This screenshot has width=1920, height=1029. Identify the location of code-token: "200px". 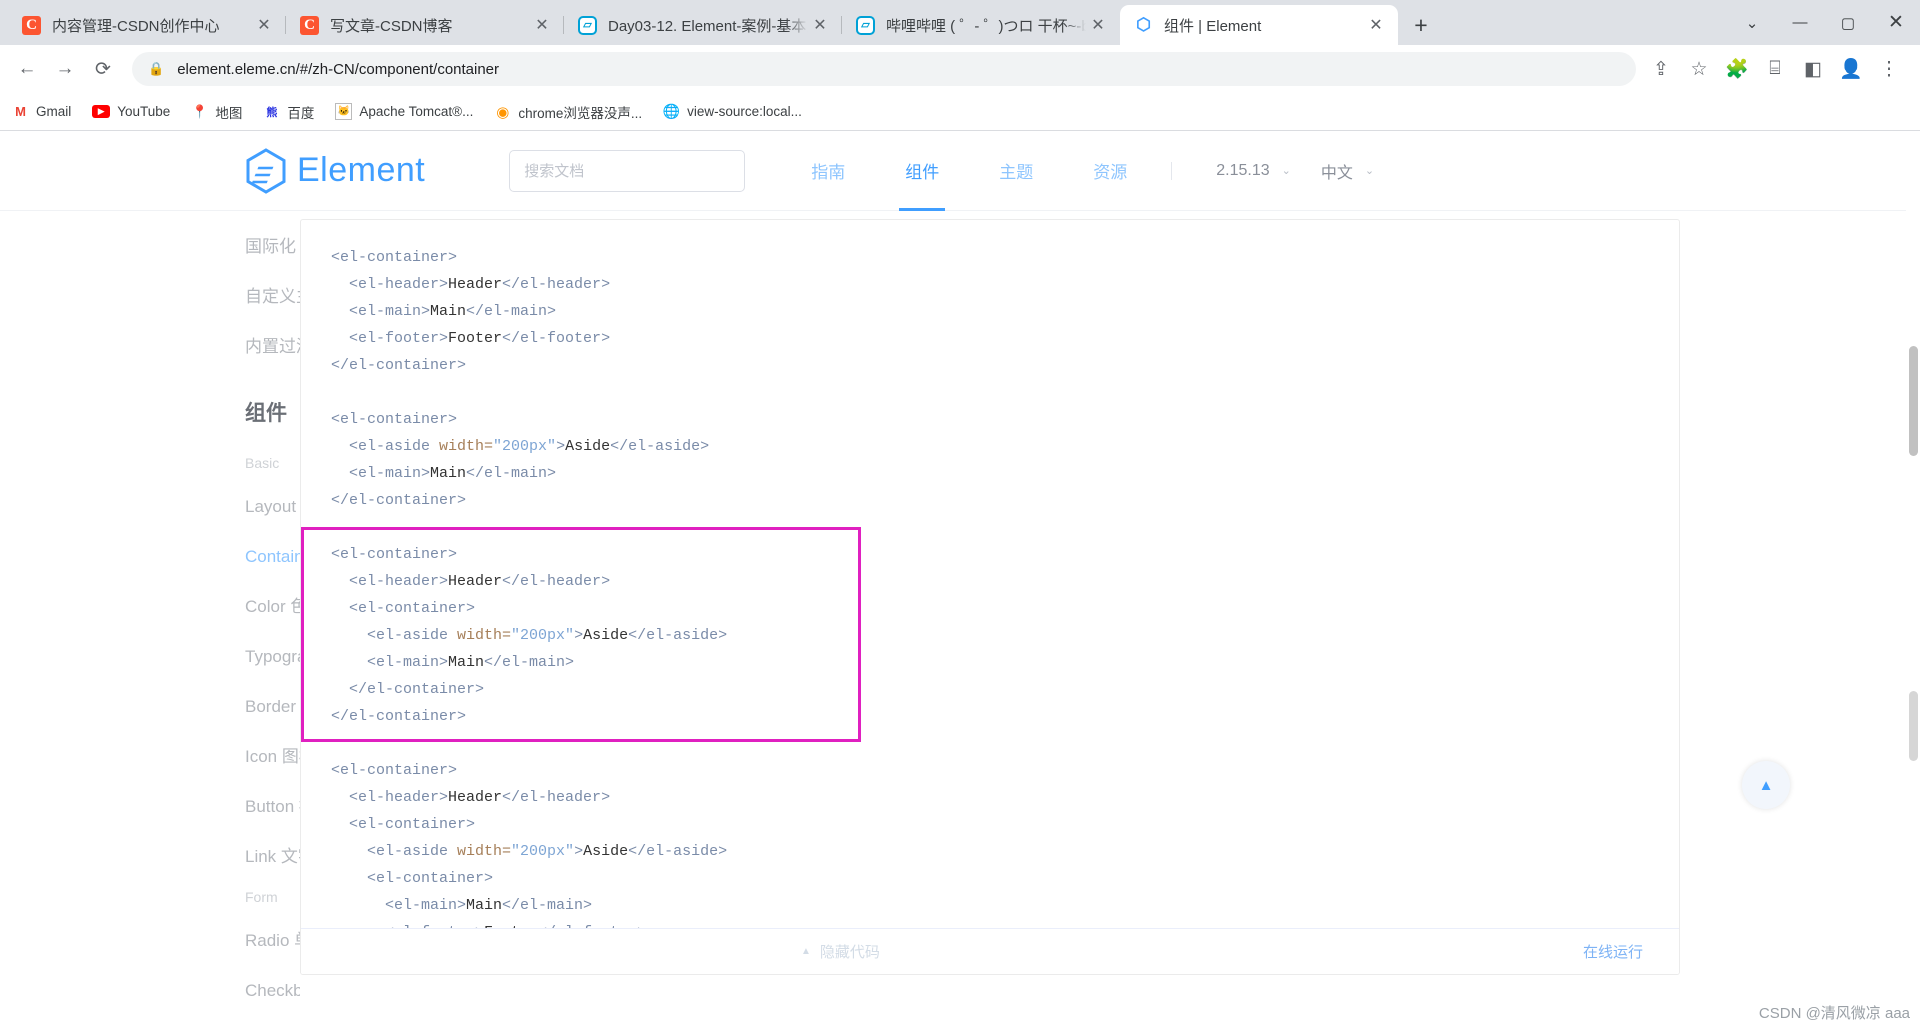
(525, 446).